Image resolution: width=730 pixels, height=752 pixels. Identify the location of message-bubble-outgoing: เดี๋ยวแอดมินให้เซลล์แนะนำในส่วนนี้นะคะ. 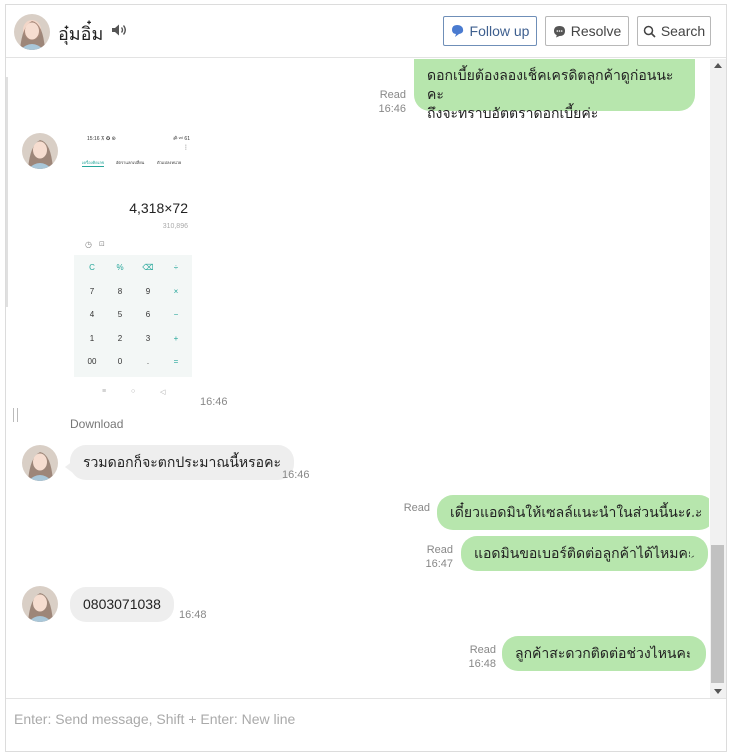
(573, 512).